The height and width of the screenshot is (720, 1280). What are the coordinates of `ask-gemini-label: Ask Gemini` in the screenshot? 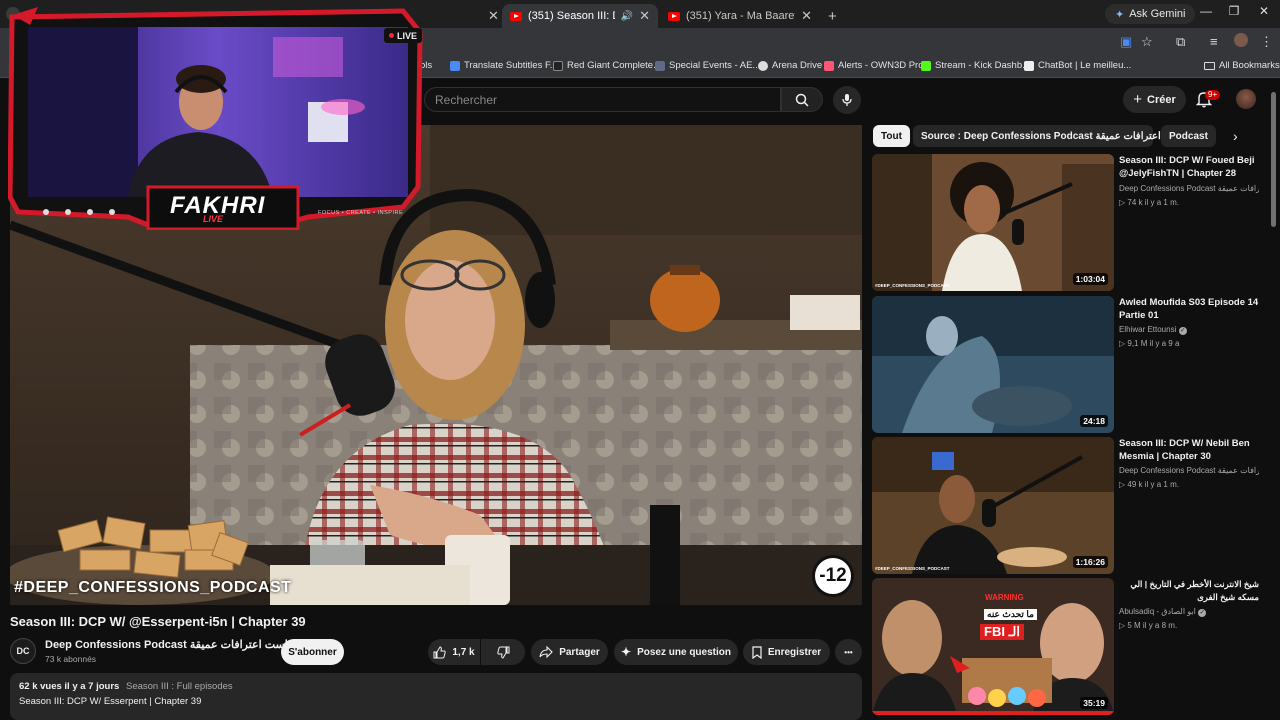 It's located at (1157, 14).